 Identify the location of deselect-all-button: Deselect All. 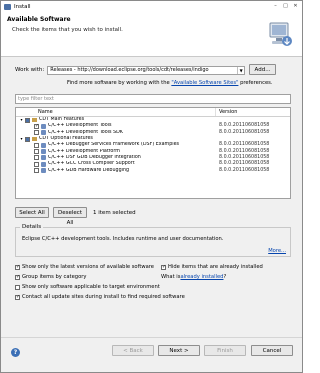
(70, 216).